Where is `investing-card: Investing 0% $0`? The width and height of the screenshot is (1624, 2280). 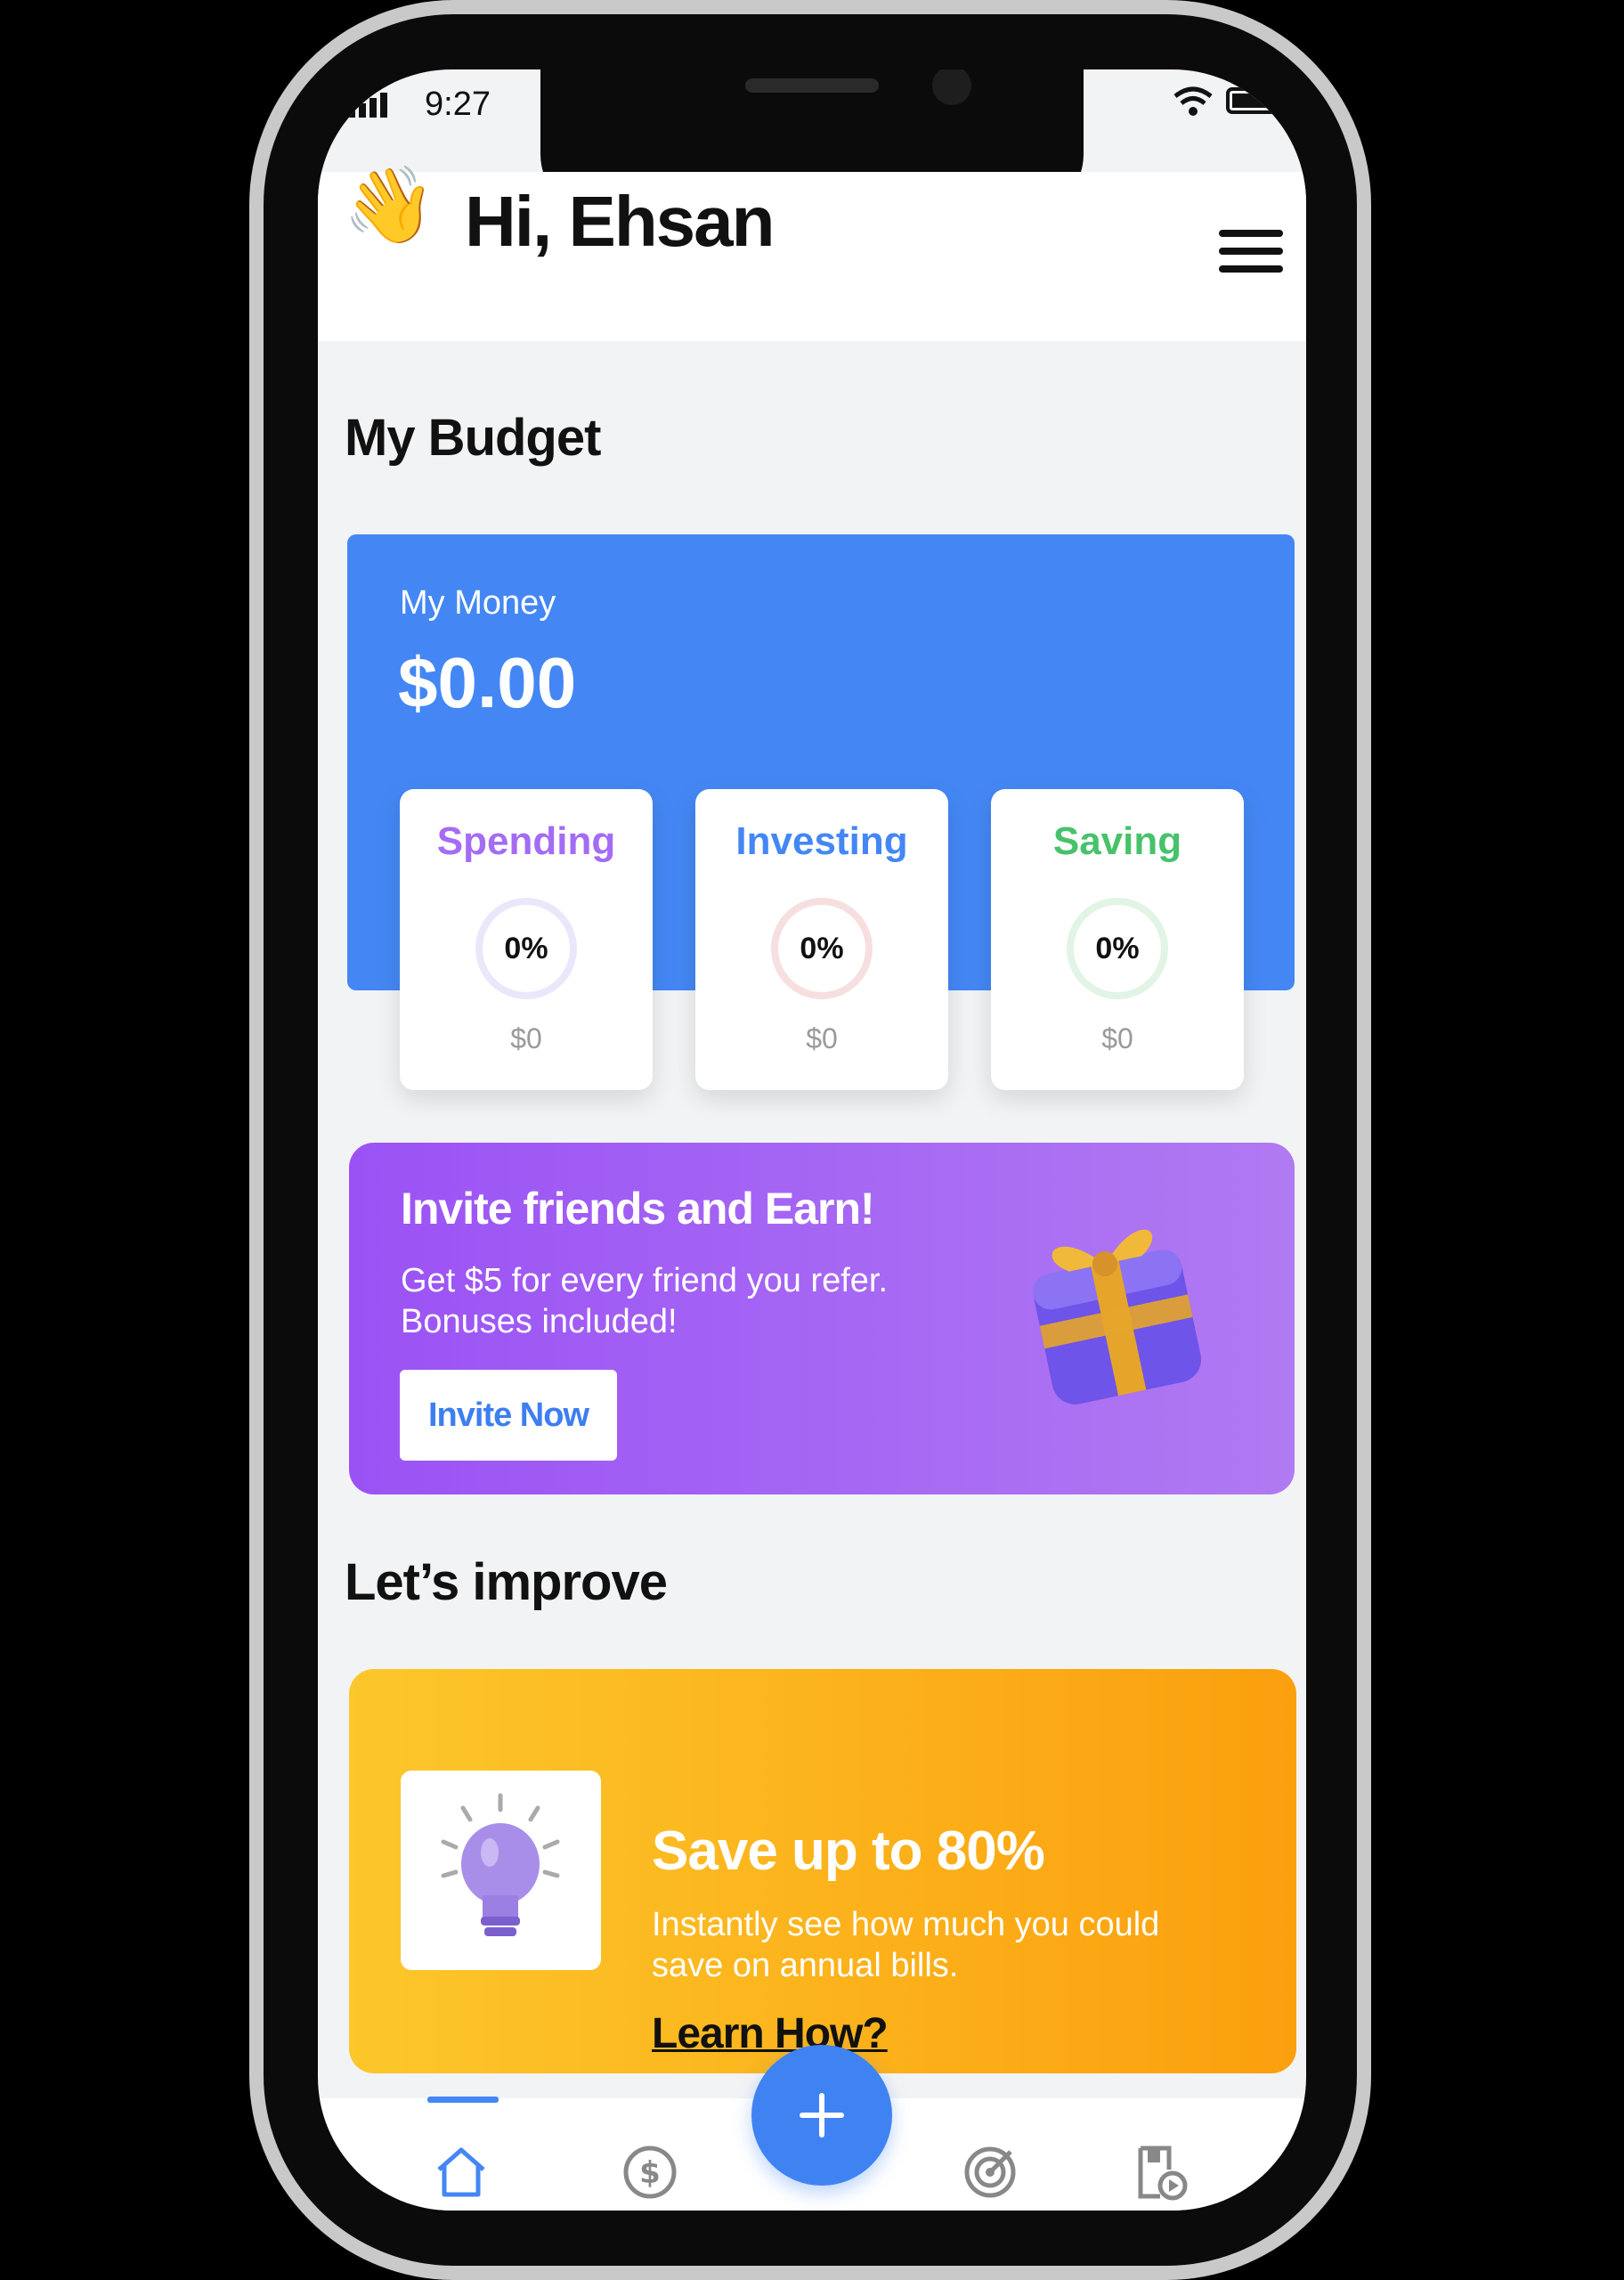
investing-card: Investing 0% $0 is located at coordinates (821, 939).